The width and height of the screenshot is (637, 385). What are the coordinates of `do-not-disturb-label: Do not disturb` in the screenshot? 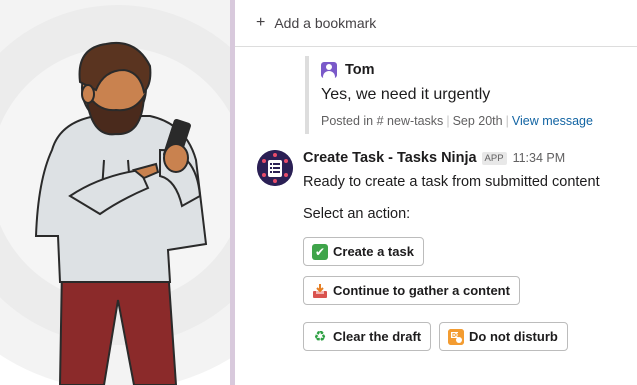 It's located at (513, 336).